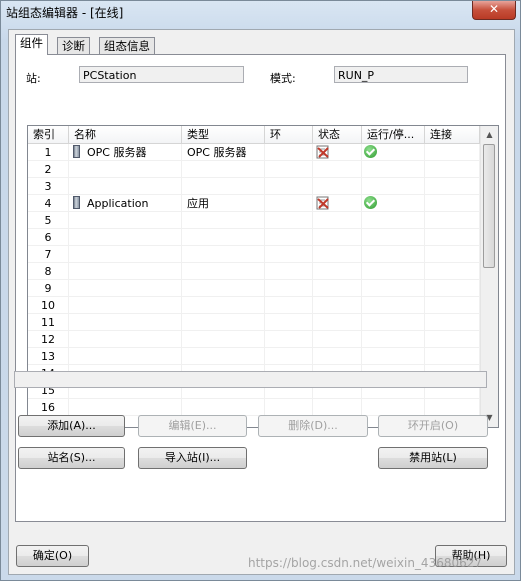 Image resolution: width=521 pixels, height=581 pixels. I want to click on col-status-header: 状态, so click(337, 134).